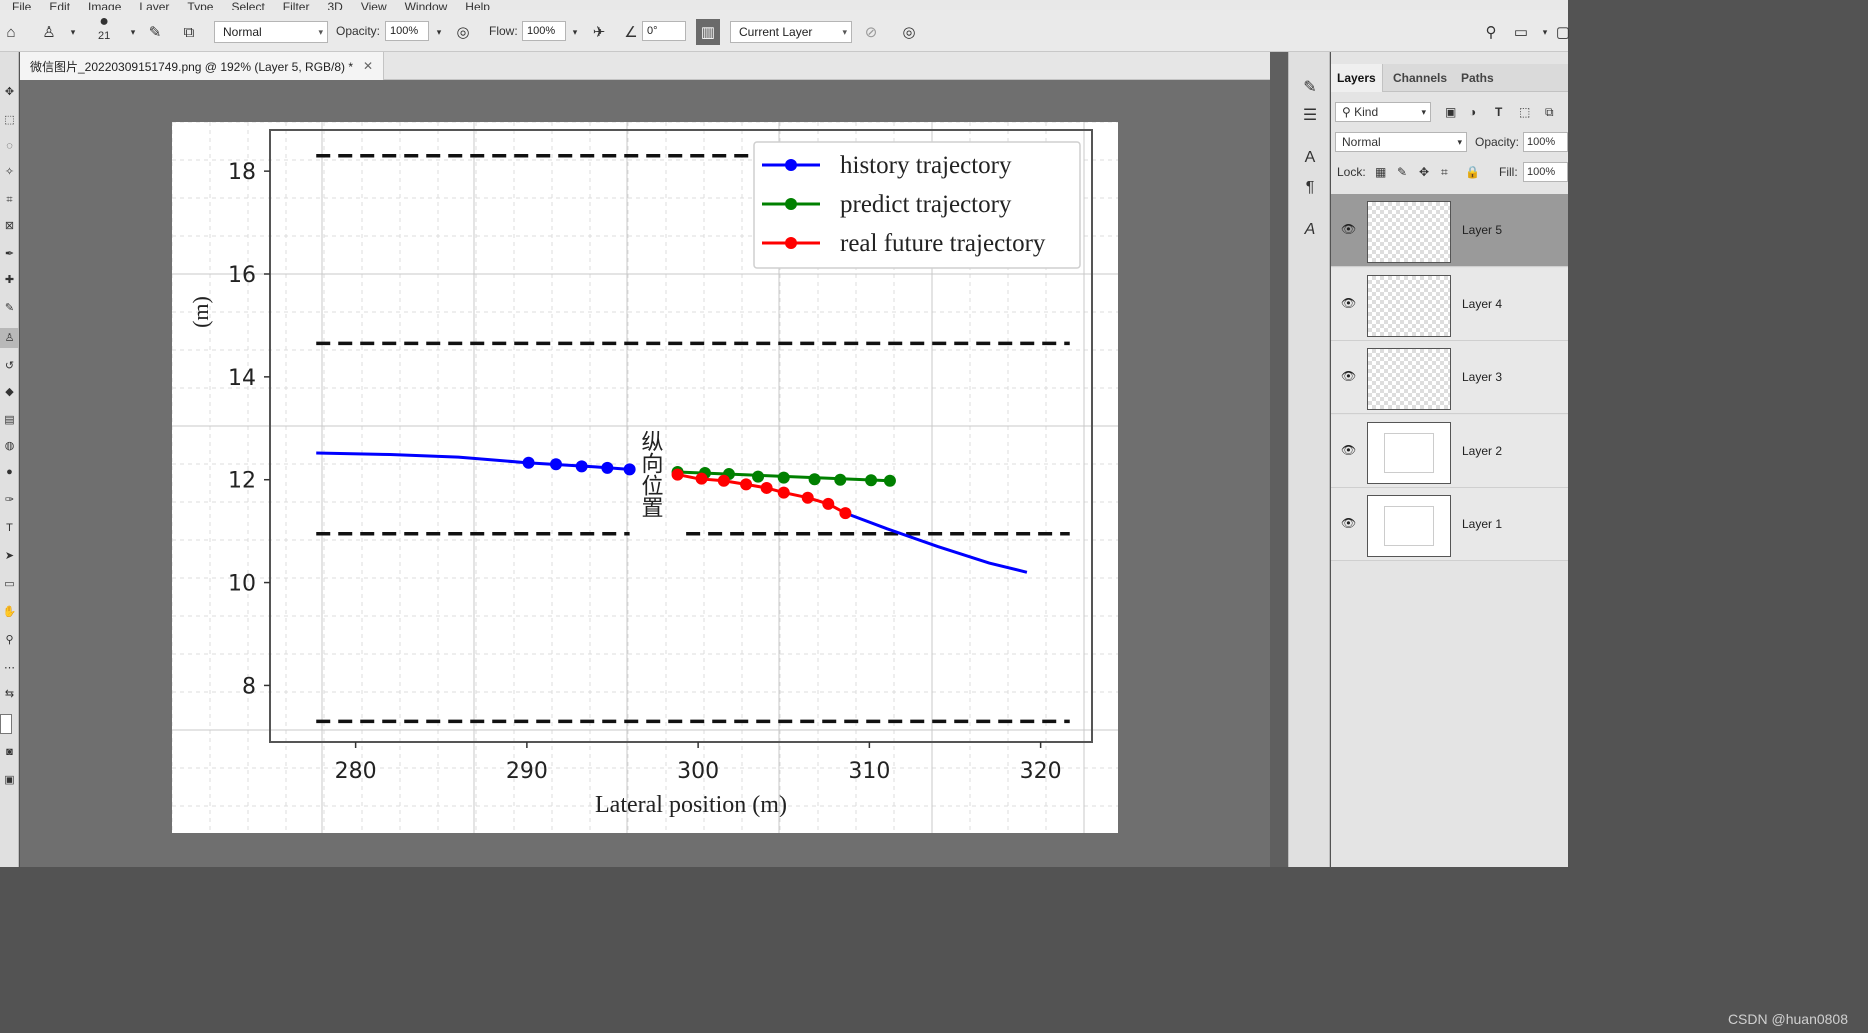  What do you see at coordinates (9, 92) in the screenshot?
I see `move-tool-icon: ✥` at bounding box center [9, 92].